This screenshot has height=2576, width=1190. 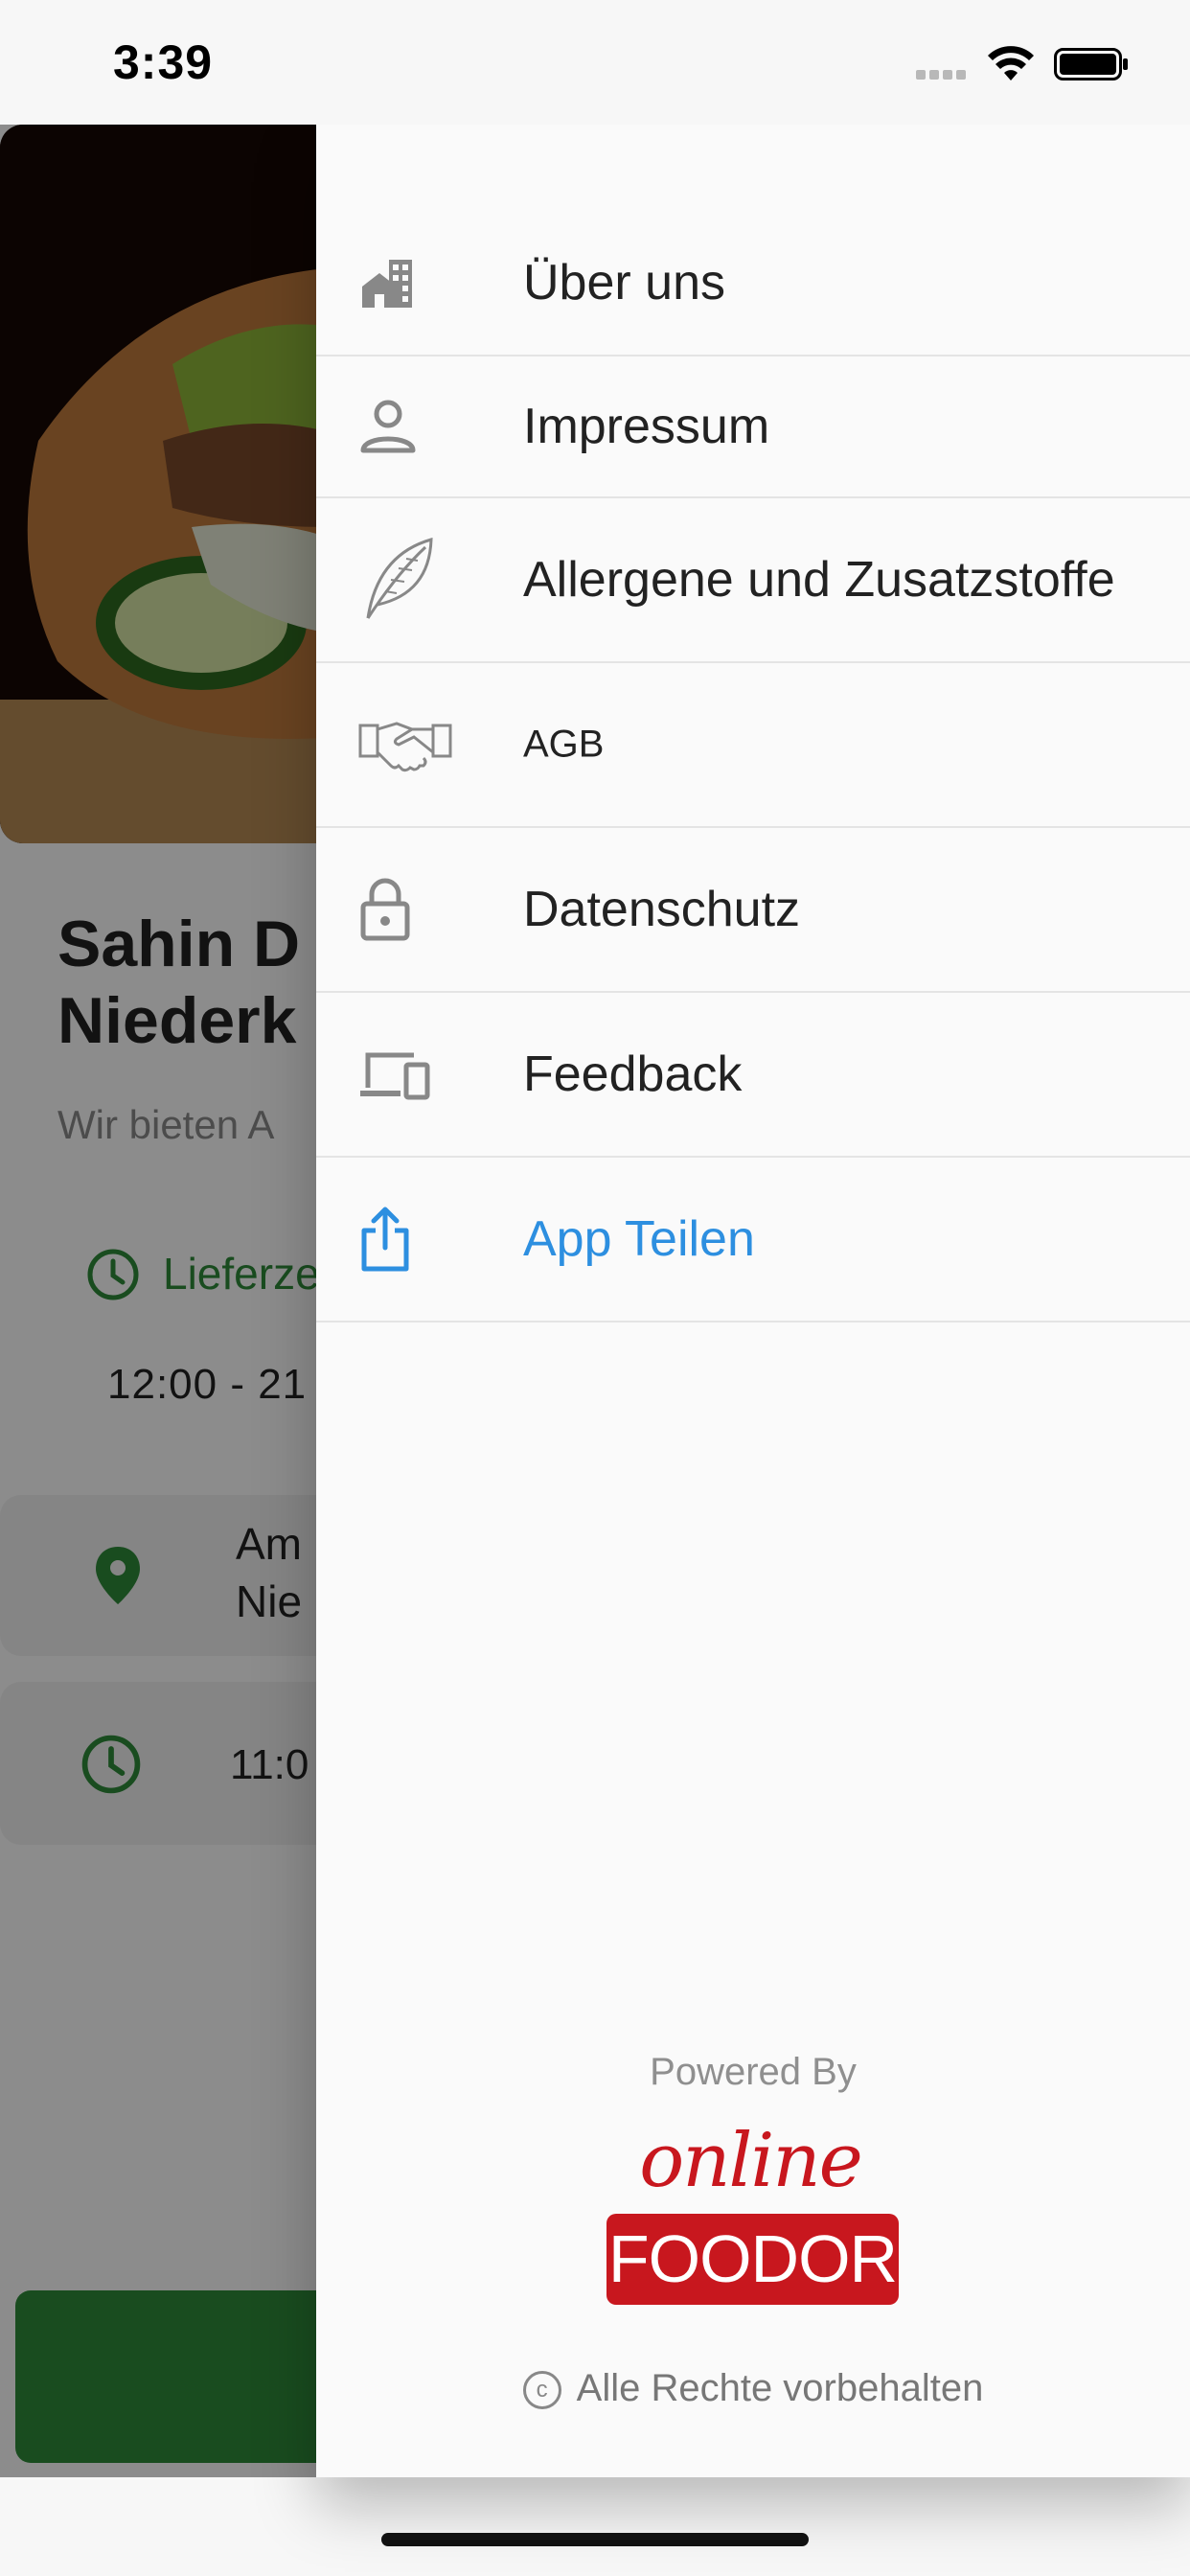 What do you see at coordinates (753, 2259) in the screenshot?
I see `logo-box-text: FOODOR` at bounding box center [753, 2259].